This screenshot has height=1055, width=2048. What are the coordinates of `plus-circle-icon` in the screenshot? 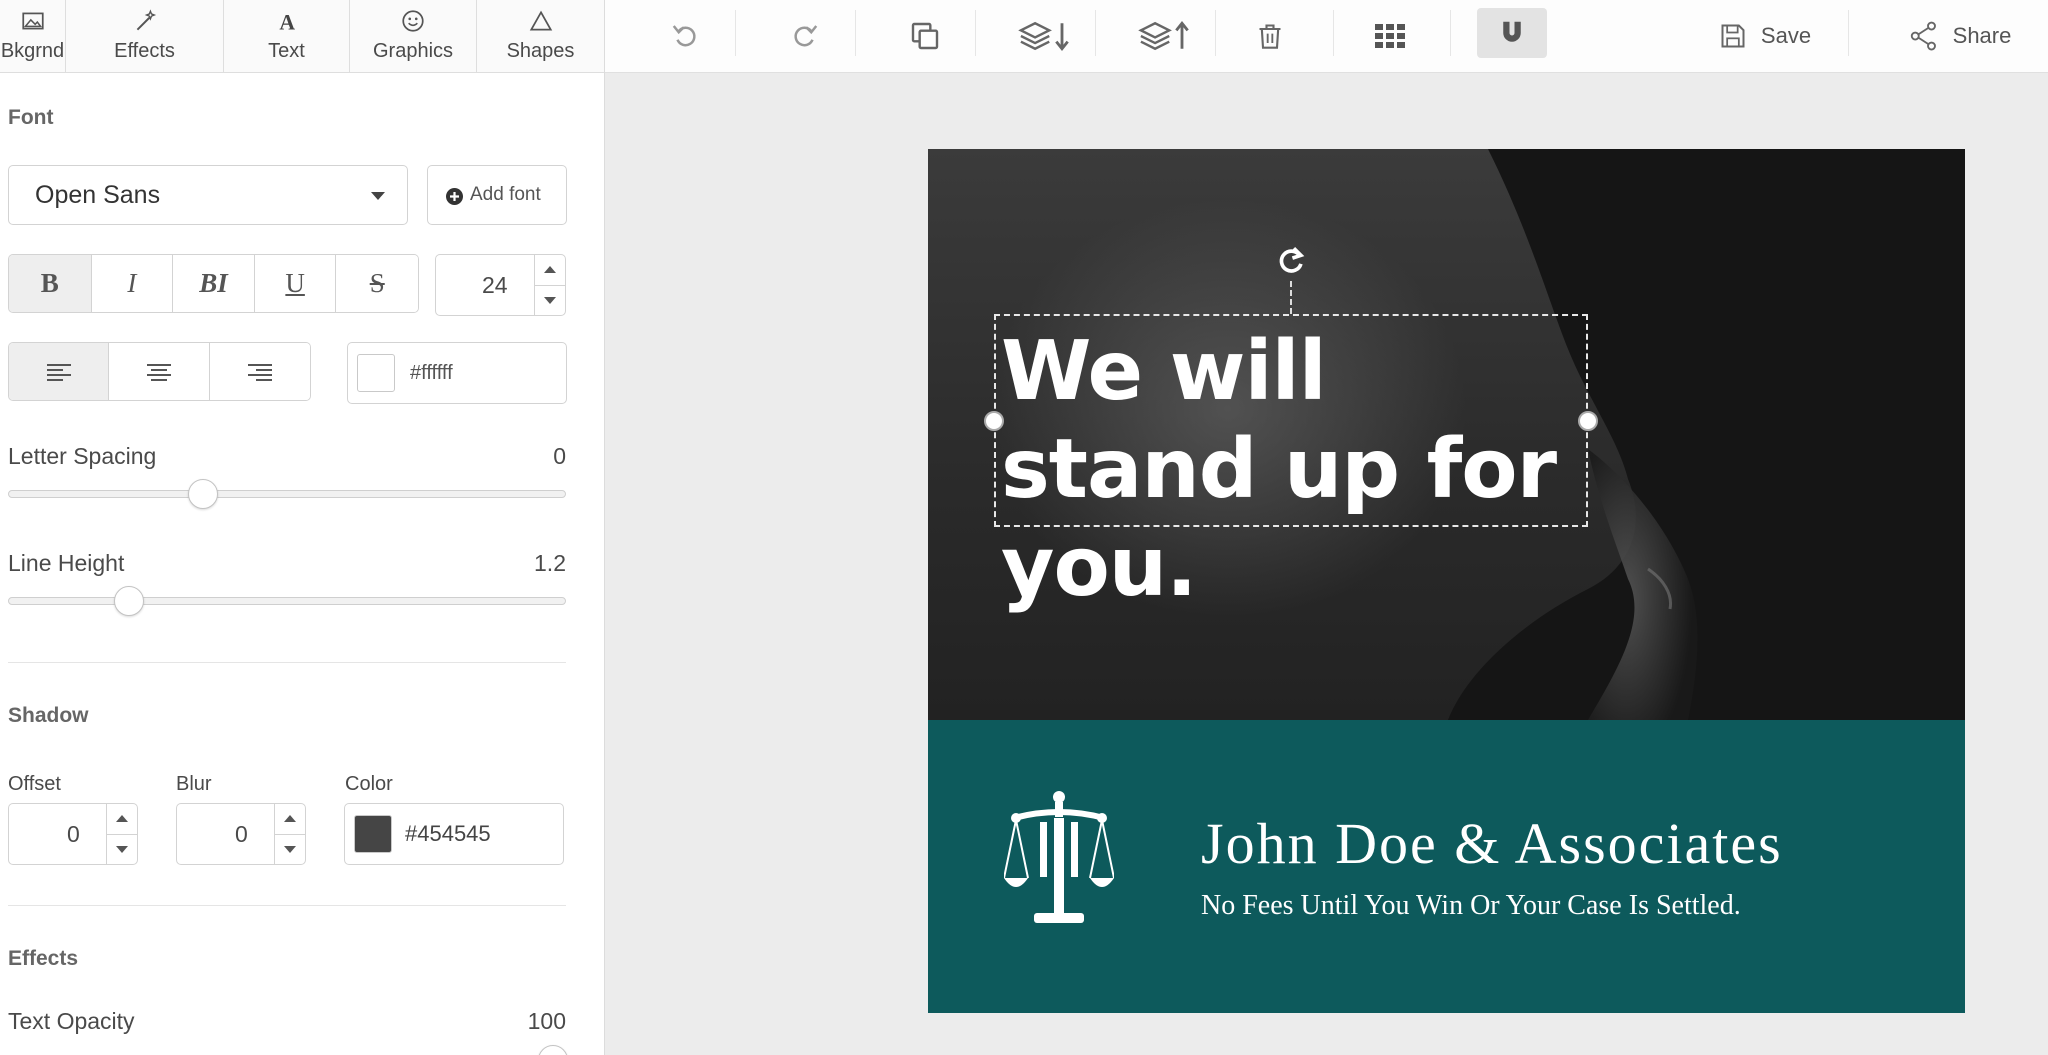 It's located at (454, 196).